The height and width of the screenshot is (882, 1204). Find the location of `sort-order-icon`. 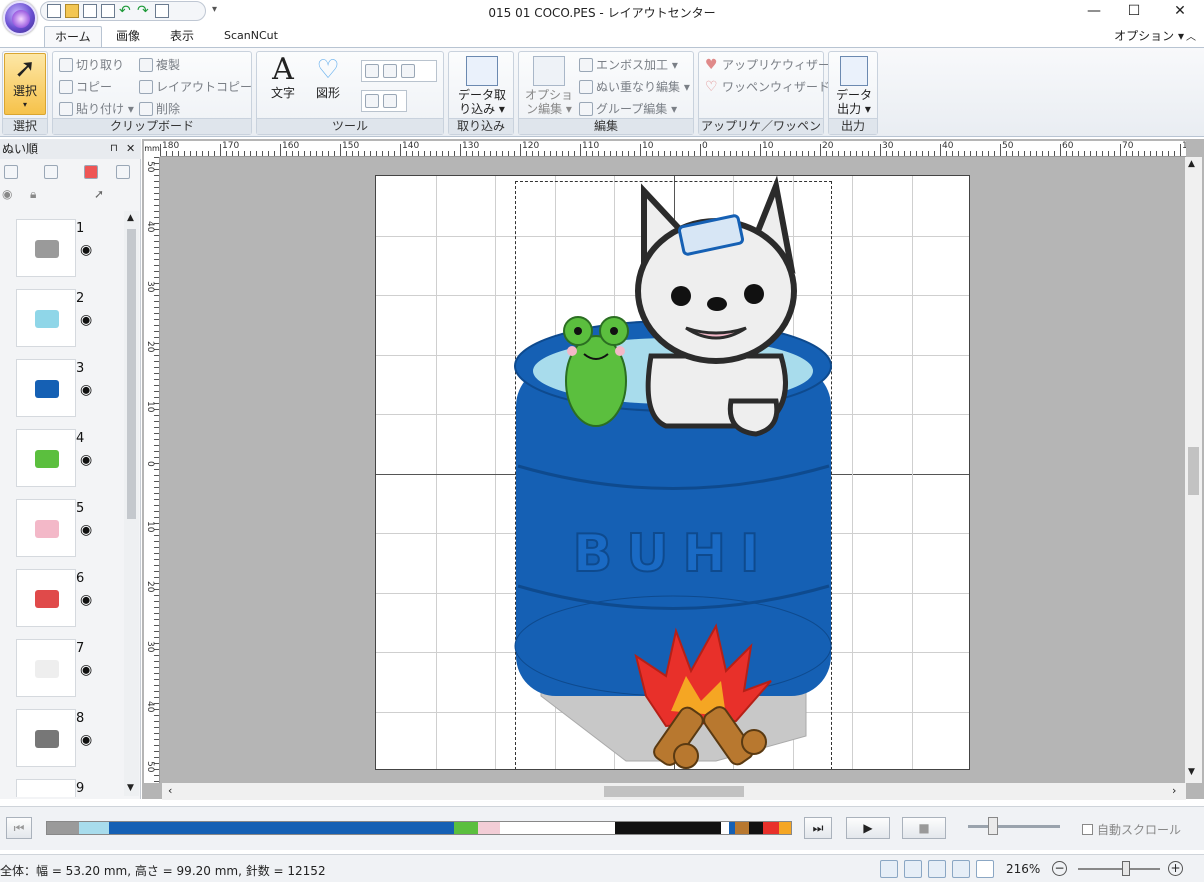

sort-order-icon is located at coordinates (51, 172).